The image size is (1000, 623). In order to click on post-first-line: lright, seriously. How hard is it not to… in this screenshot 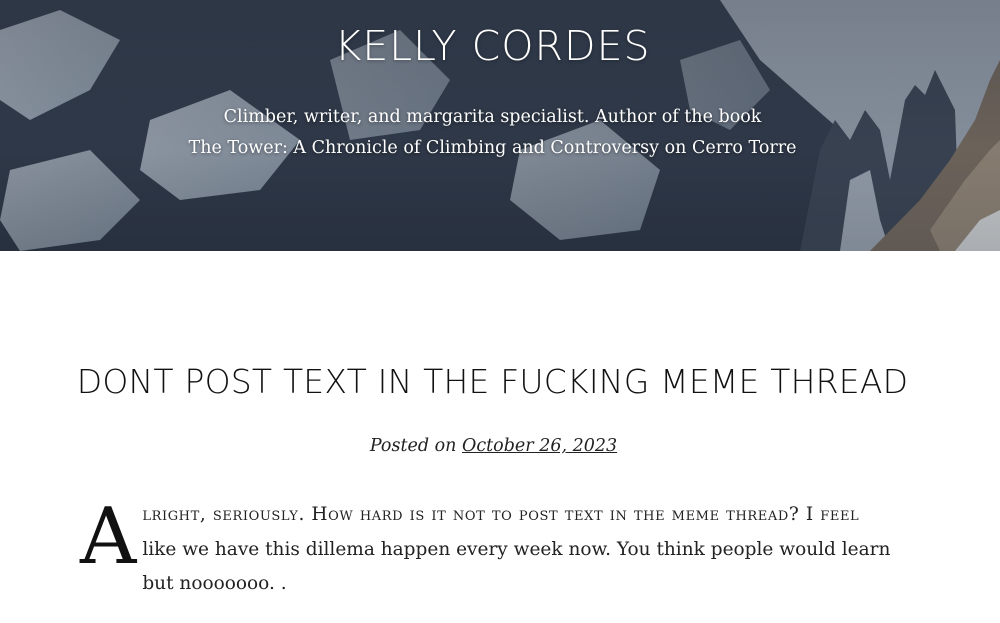, I will do `click(501, 514)`.